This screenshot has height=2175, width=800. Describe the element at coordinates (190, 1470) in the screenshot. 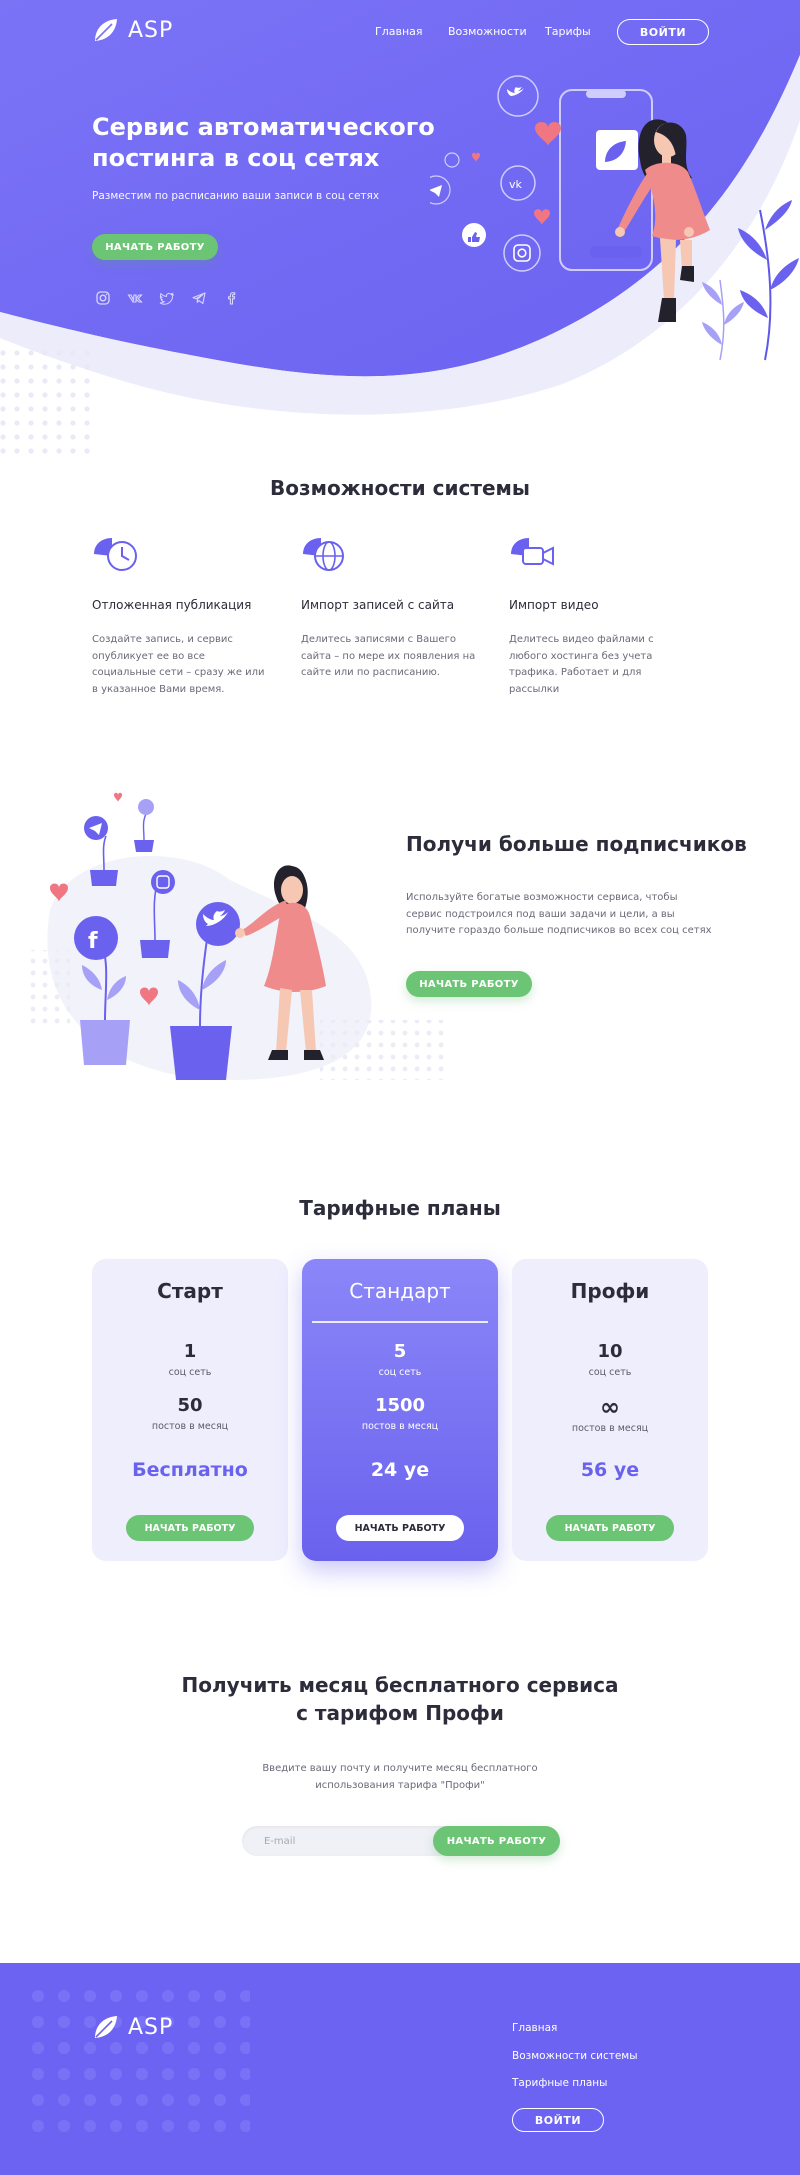

I see `plan-price: Бесплатно` at that location.